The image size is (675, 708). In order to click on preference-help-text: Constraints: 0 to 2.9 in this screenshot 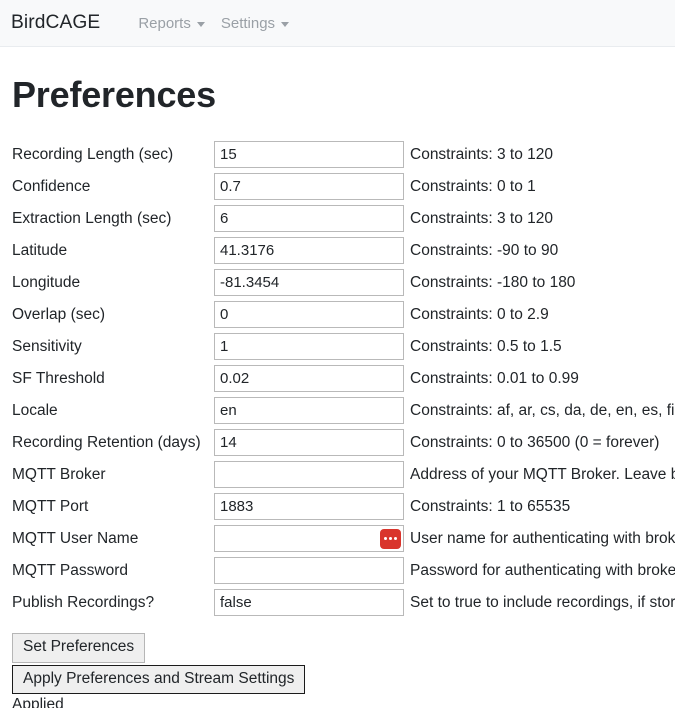, I will do `click(479, 314)`.